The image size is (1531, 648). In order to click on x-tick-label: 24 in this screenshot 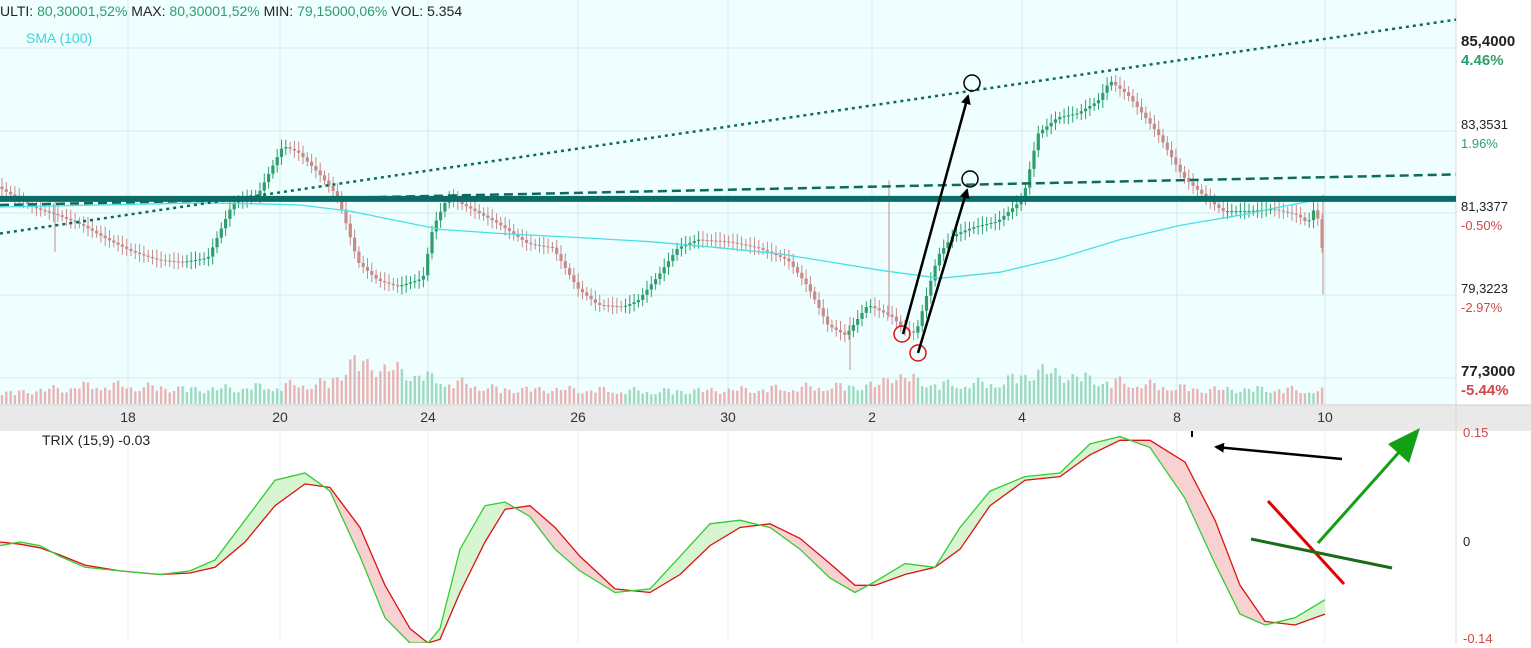, I will do `click(428, 417)`.